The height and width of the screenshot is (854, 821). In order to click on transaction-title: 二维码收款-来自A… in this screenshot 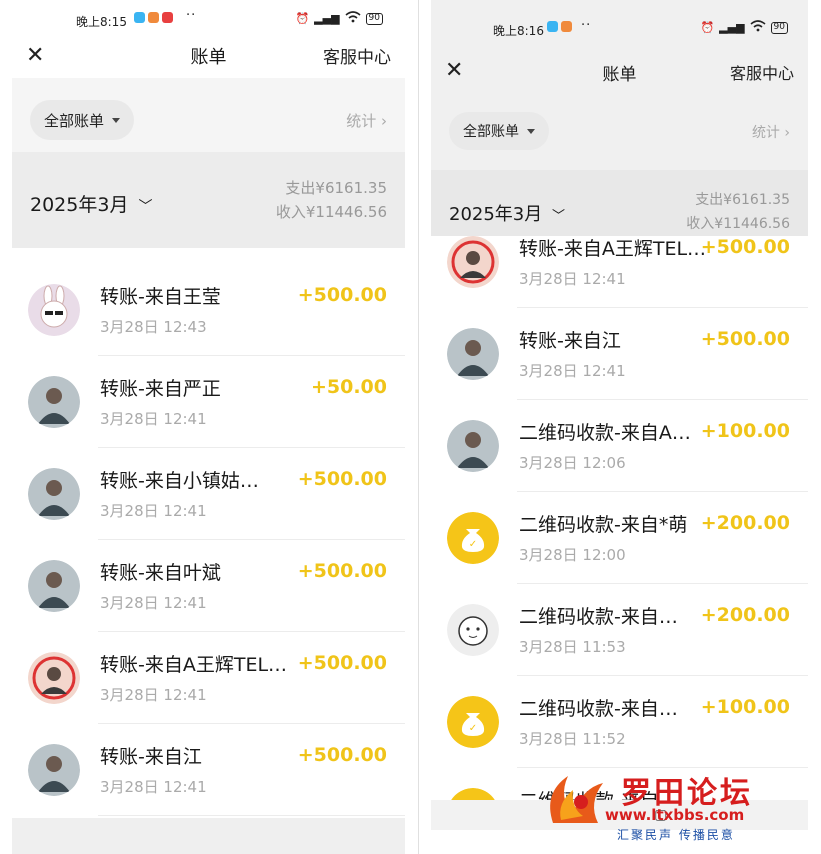, I will do `click(605, 433)`.